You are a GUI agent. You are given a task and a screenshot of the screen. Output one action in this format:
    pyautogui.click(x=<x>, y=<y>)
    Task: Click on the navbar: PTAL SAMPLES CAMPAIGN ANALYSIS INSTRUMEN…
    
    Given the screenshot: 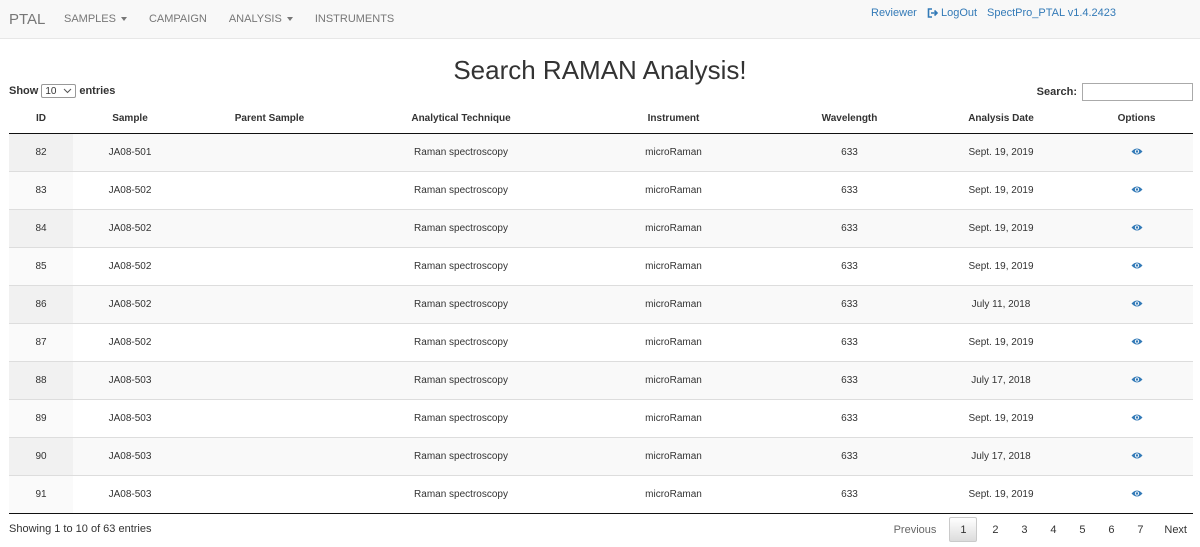 What is the action you would take?
    pyautogui.click(x=600, y=19)
    